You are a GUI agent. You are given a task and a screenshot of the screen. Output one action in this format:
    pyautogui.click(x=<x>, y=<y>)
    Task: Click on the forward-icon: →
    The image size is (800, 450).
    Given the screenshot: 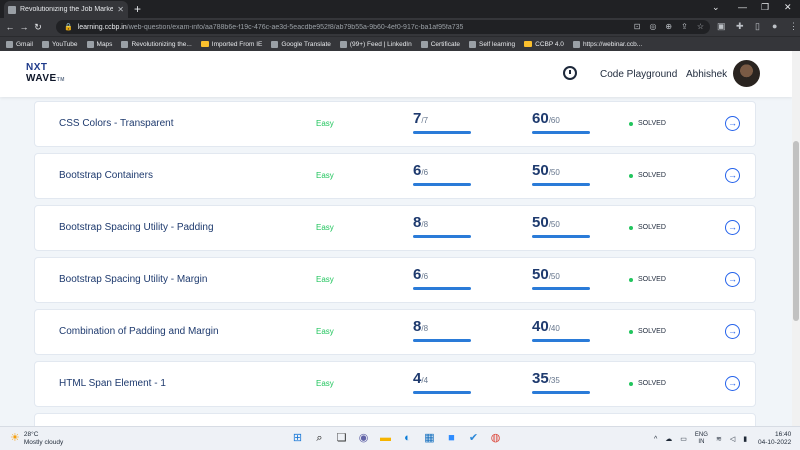 What is the action you would take?
    pyautogui.click(x=24, y=27)
    